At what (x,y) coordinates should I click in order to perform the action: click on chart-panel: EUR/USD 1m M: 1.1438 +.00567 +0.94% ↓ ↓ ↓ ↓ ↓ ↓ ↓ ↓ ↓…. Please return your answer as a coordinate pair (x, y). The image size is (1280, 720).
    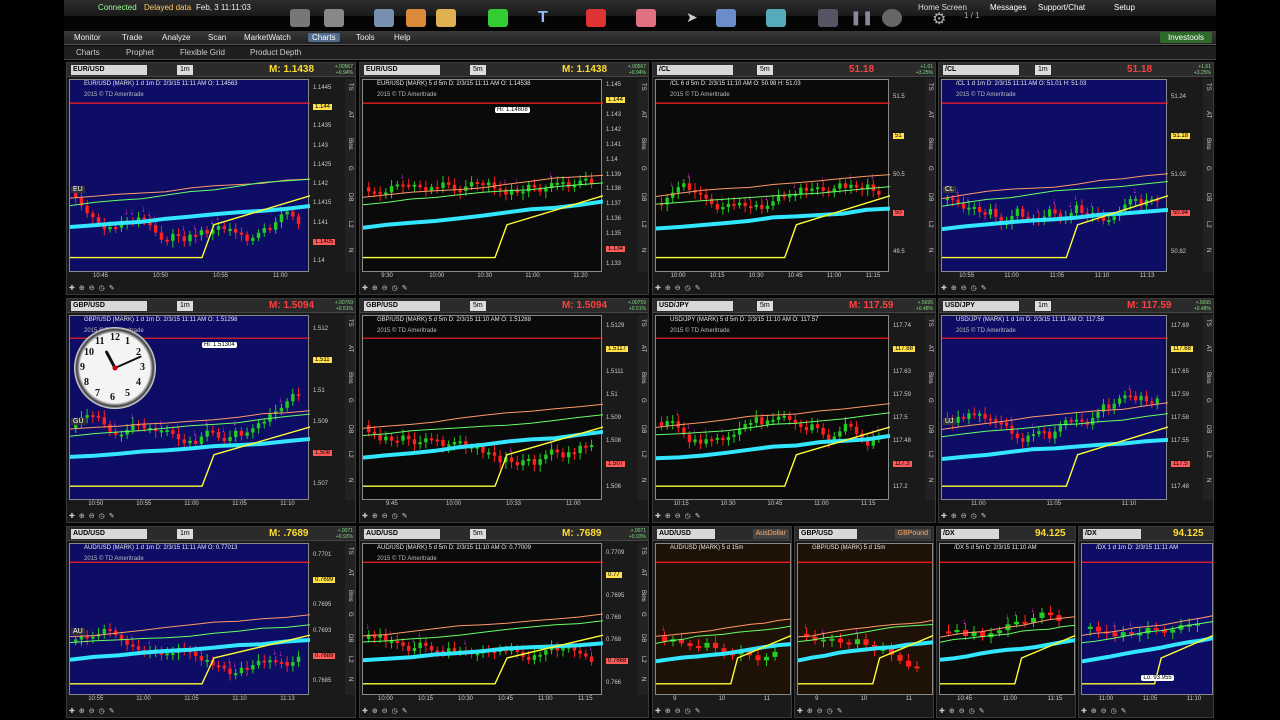
    Looking at the image, I should click on (211, 178).